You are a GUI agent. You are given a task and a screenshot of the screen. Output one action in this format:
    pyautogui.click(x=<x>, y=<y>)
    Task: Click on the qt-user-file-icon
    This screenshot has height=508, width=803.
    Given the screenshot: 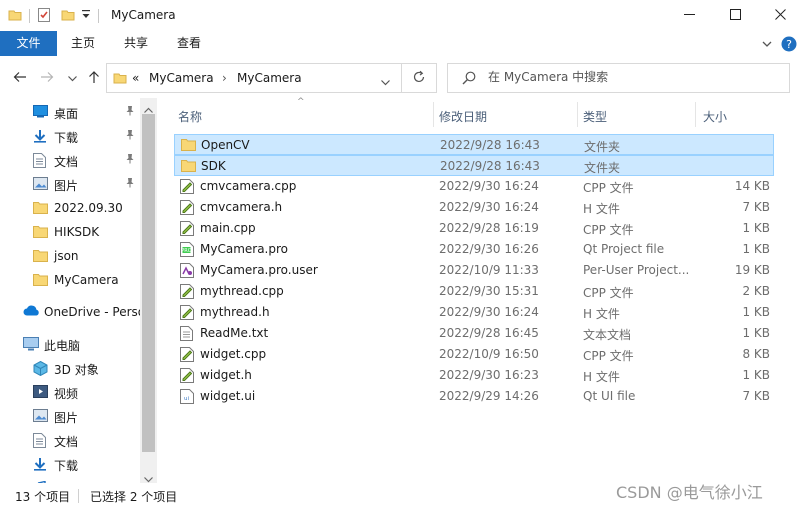 What is the action you would take?
    pyautogui.click(x=187, y=270)
    